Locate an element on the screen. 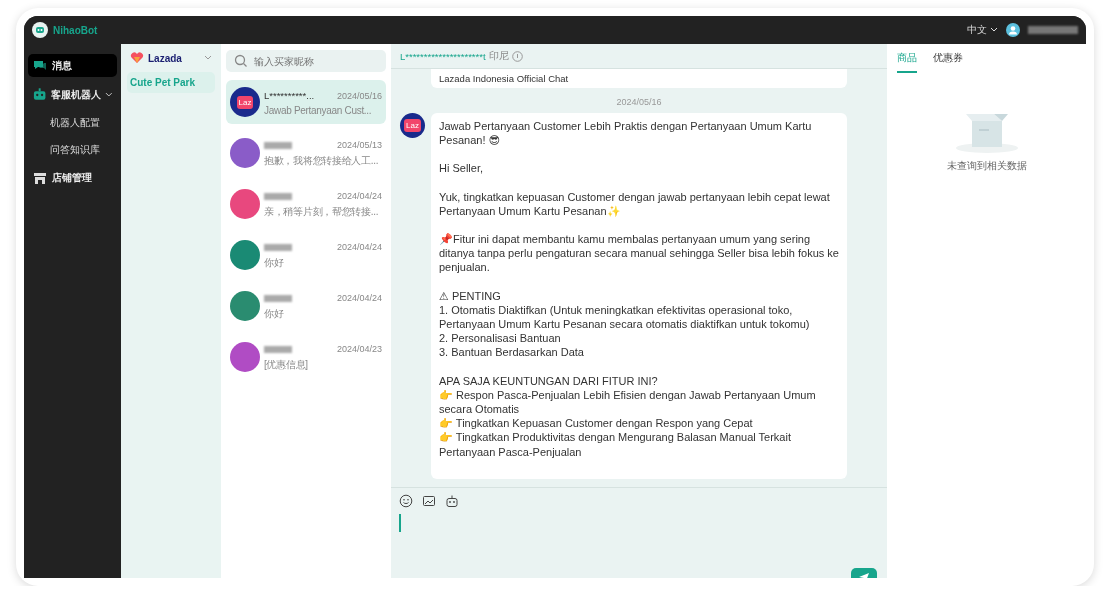 The height and width of the screenshot is (610, 1110). message-date: 2024/05/13 is located at coordinates (359, 145).